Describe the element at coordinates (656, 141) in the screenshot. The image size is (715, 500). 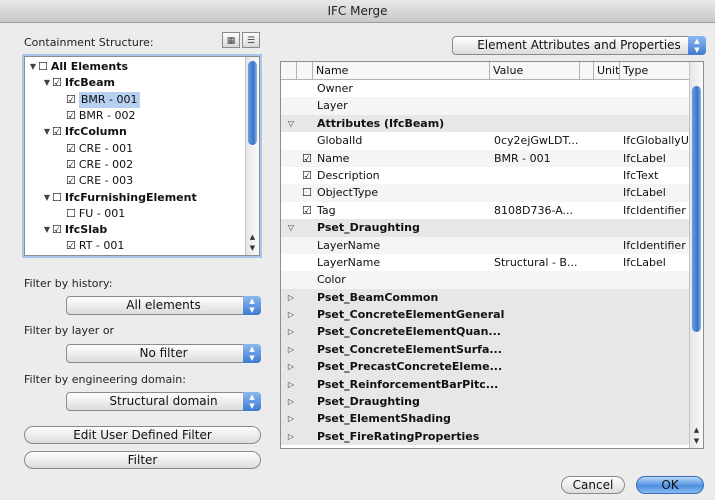
I see `property-type: IfcGloballyU` at that location.